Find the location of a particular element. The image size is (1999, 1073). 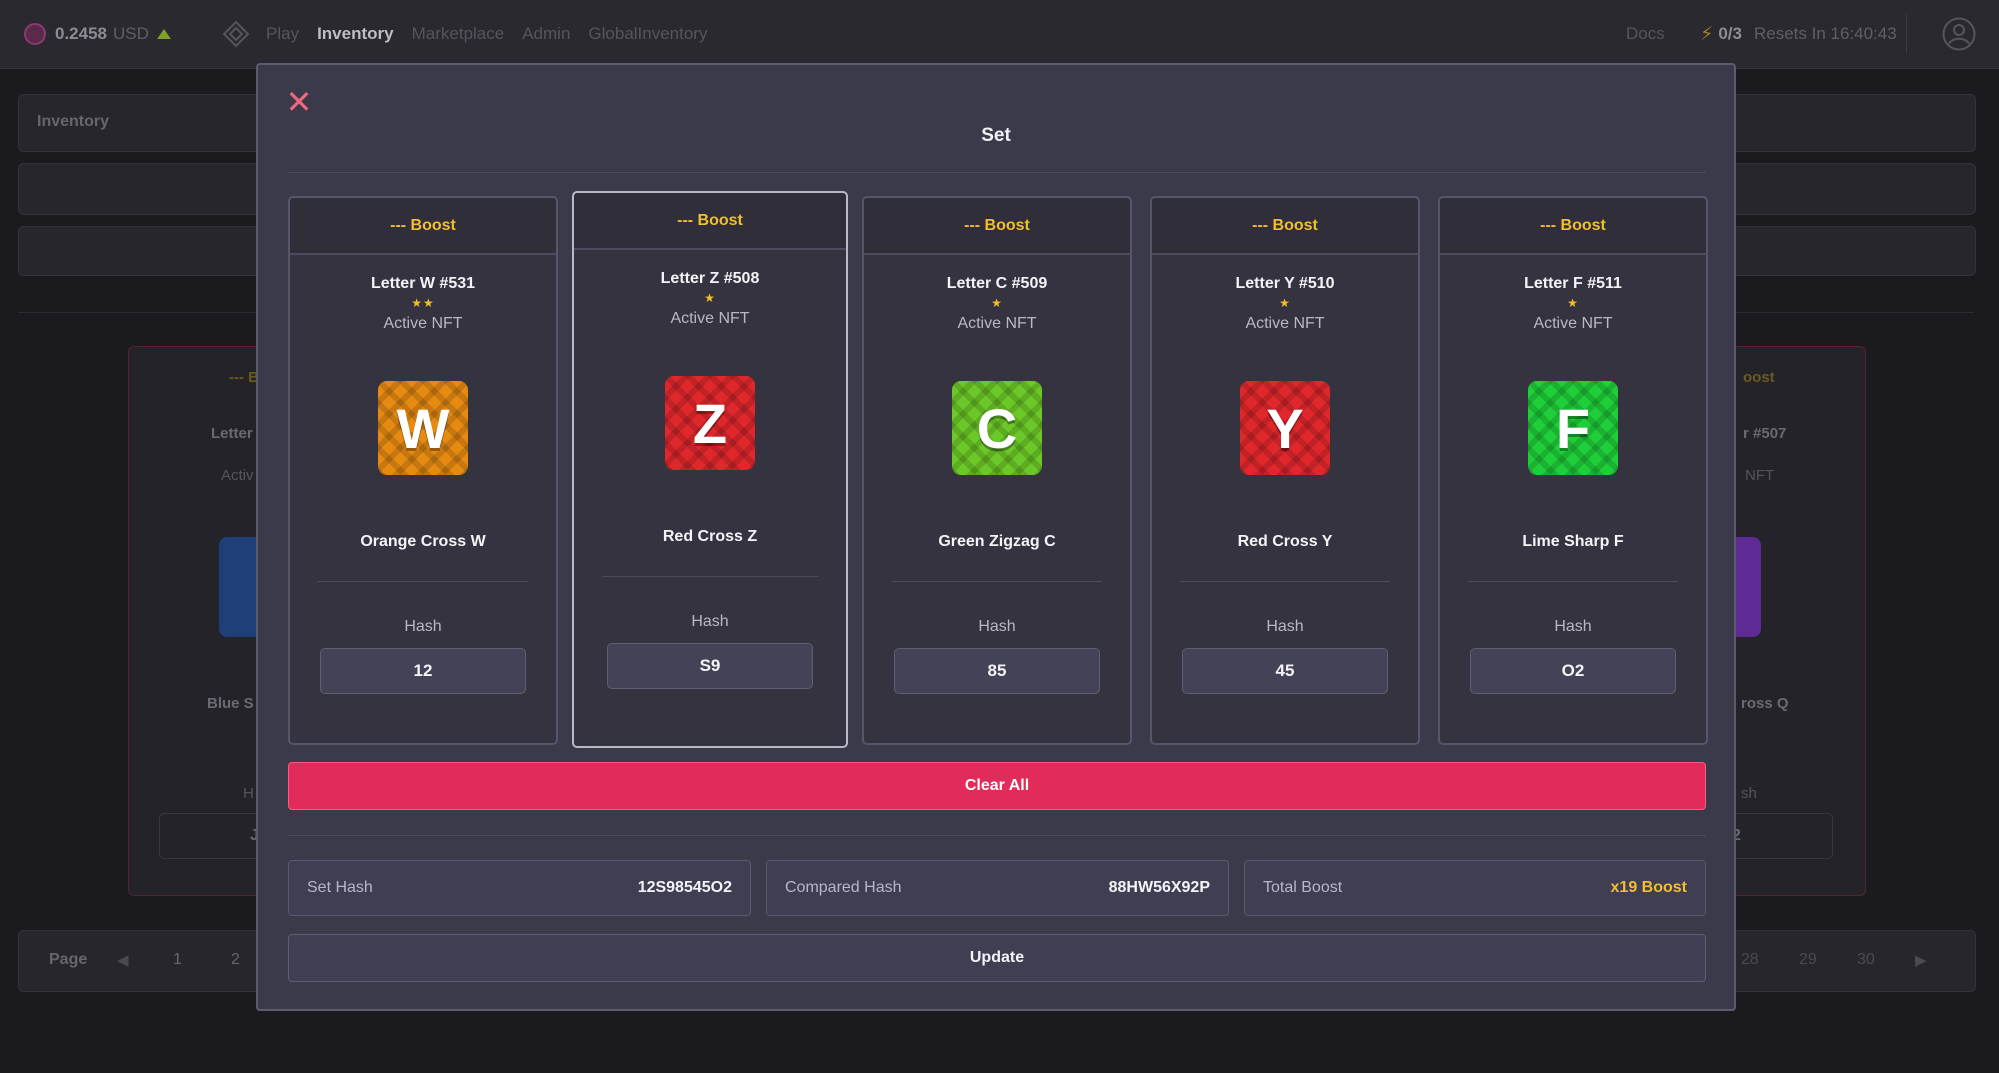

page-29: 29 is located at coordinates (1808, 960).